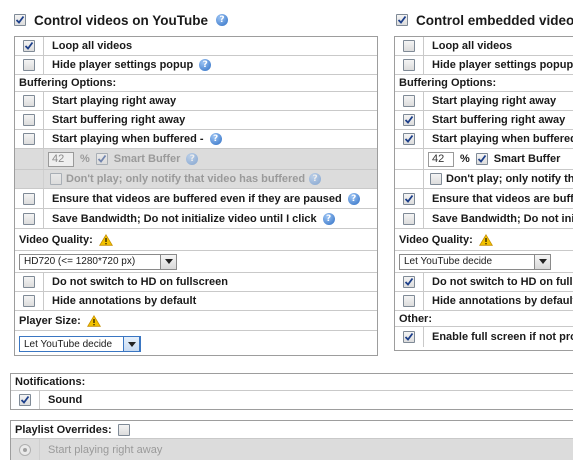  What do you see at coordinates (494, 20) in the screenshot?
I see `embedded-panel-title: Control embedded videos` at bounding box center [494, 20].